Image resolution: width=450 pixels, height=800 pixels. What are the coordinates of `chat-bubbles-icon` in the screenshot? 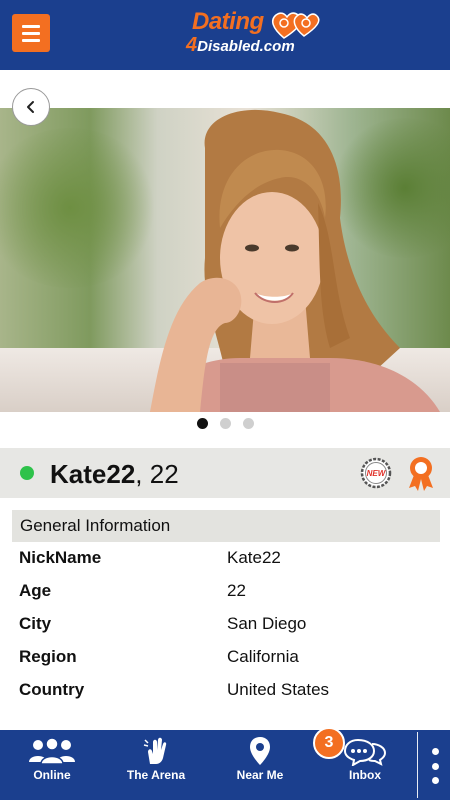 It's located at (365, 752).